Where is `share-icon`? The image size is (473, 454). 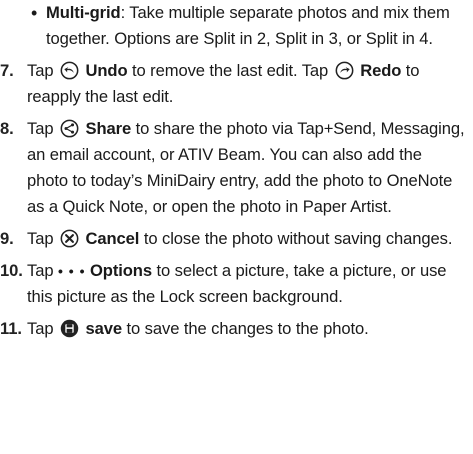
share-icon is located at coordinates (69, 128).